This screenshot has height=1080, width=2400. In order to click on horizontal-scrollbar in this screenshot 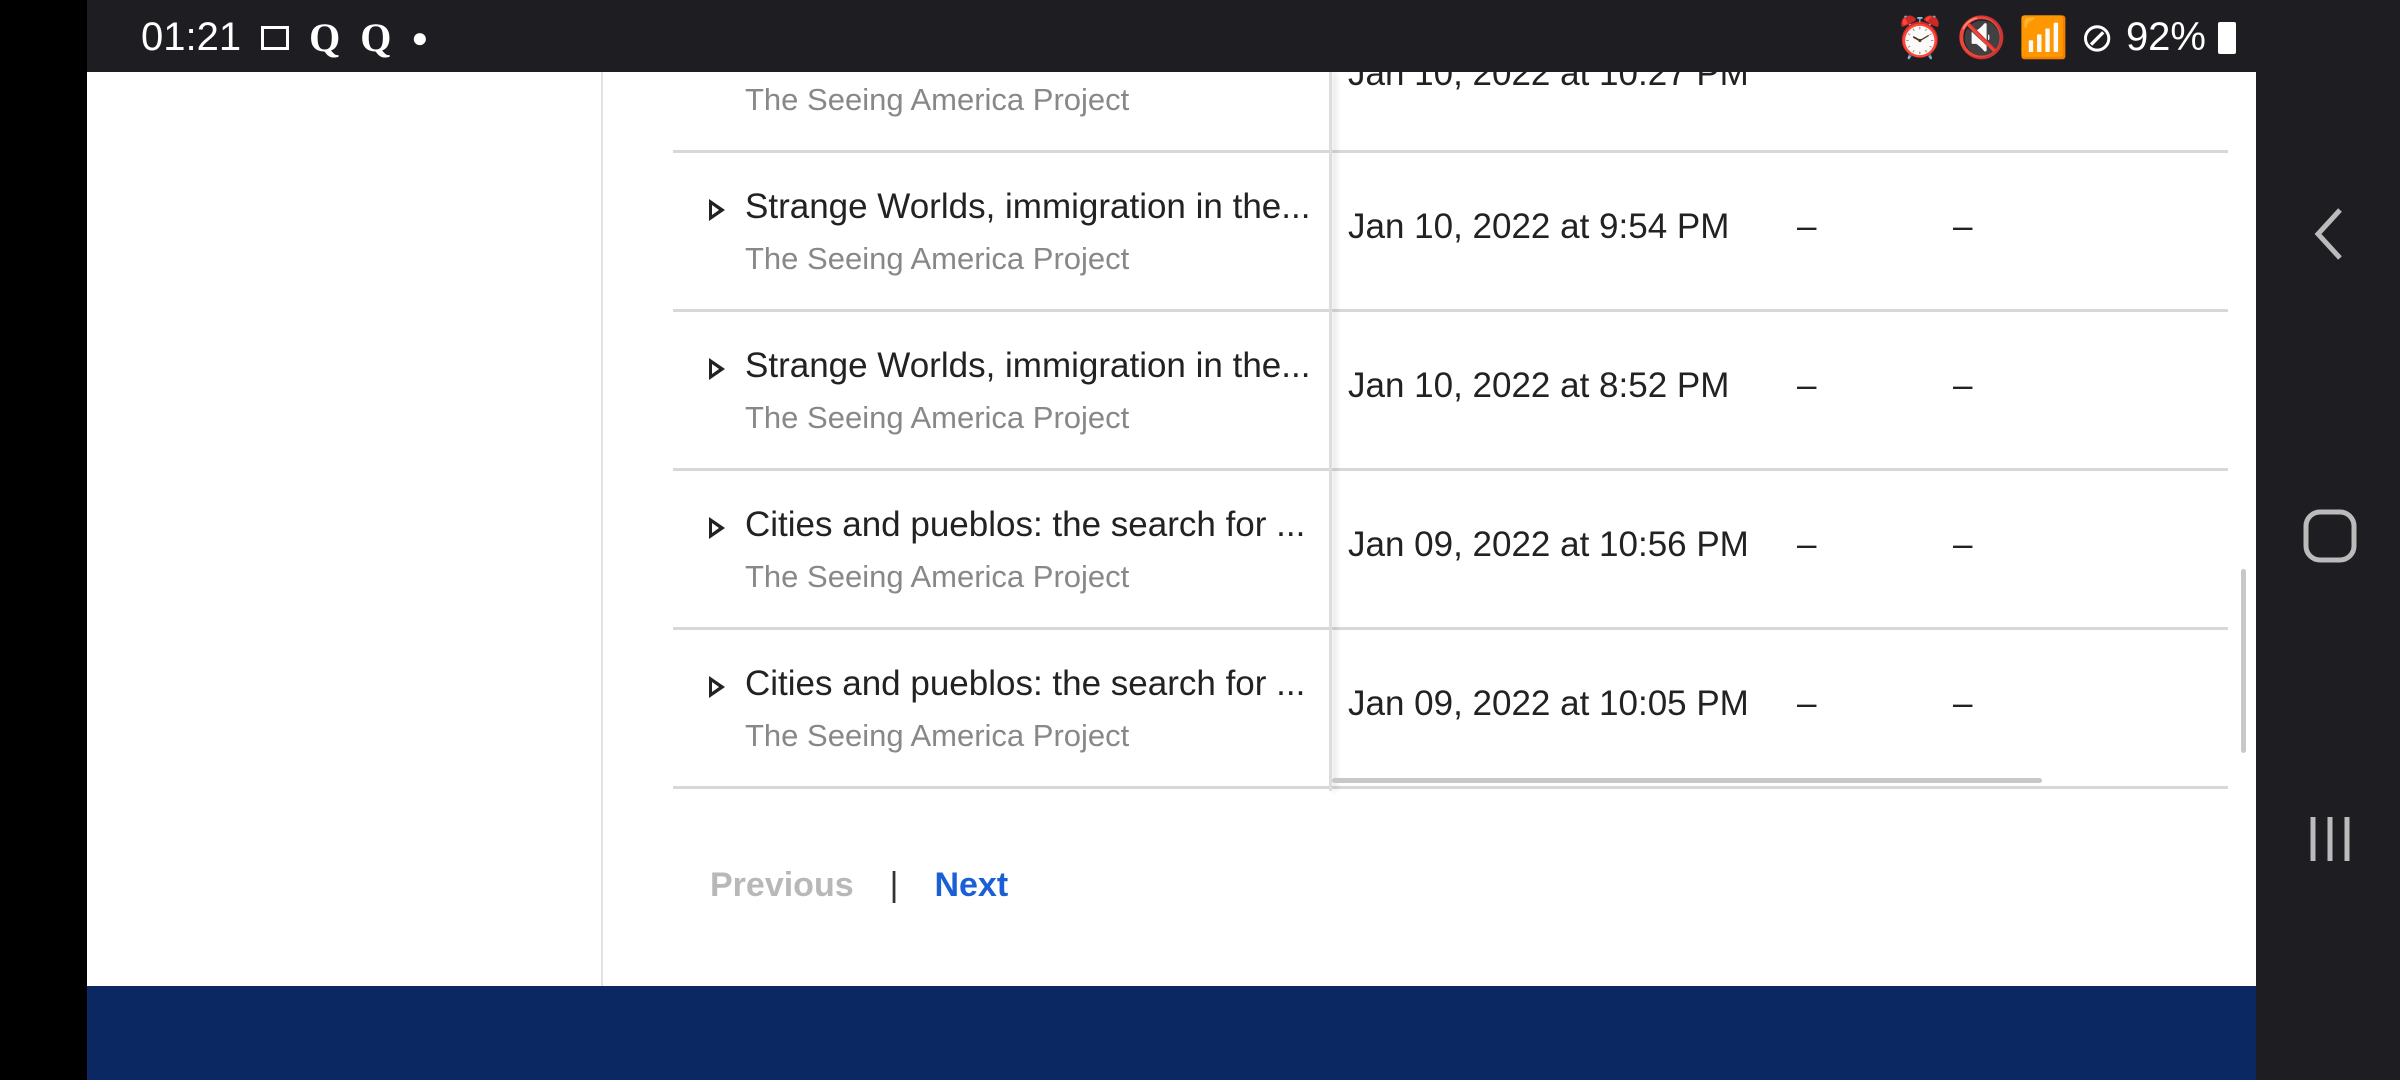, I will do `click(1687, 780)`.